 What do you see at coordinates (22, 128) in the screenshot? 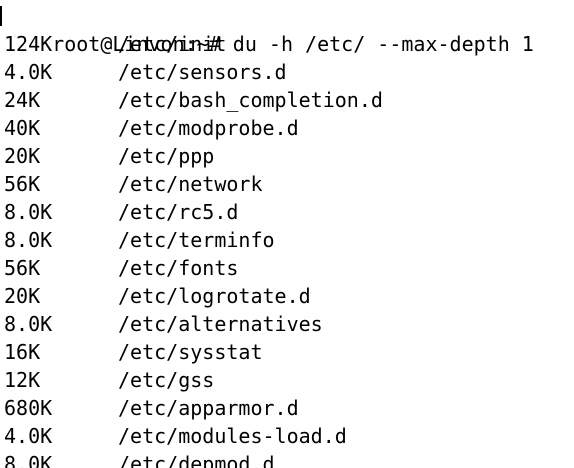
I see `directory-size: 40K` at bounding box center [22, 128].